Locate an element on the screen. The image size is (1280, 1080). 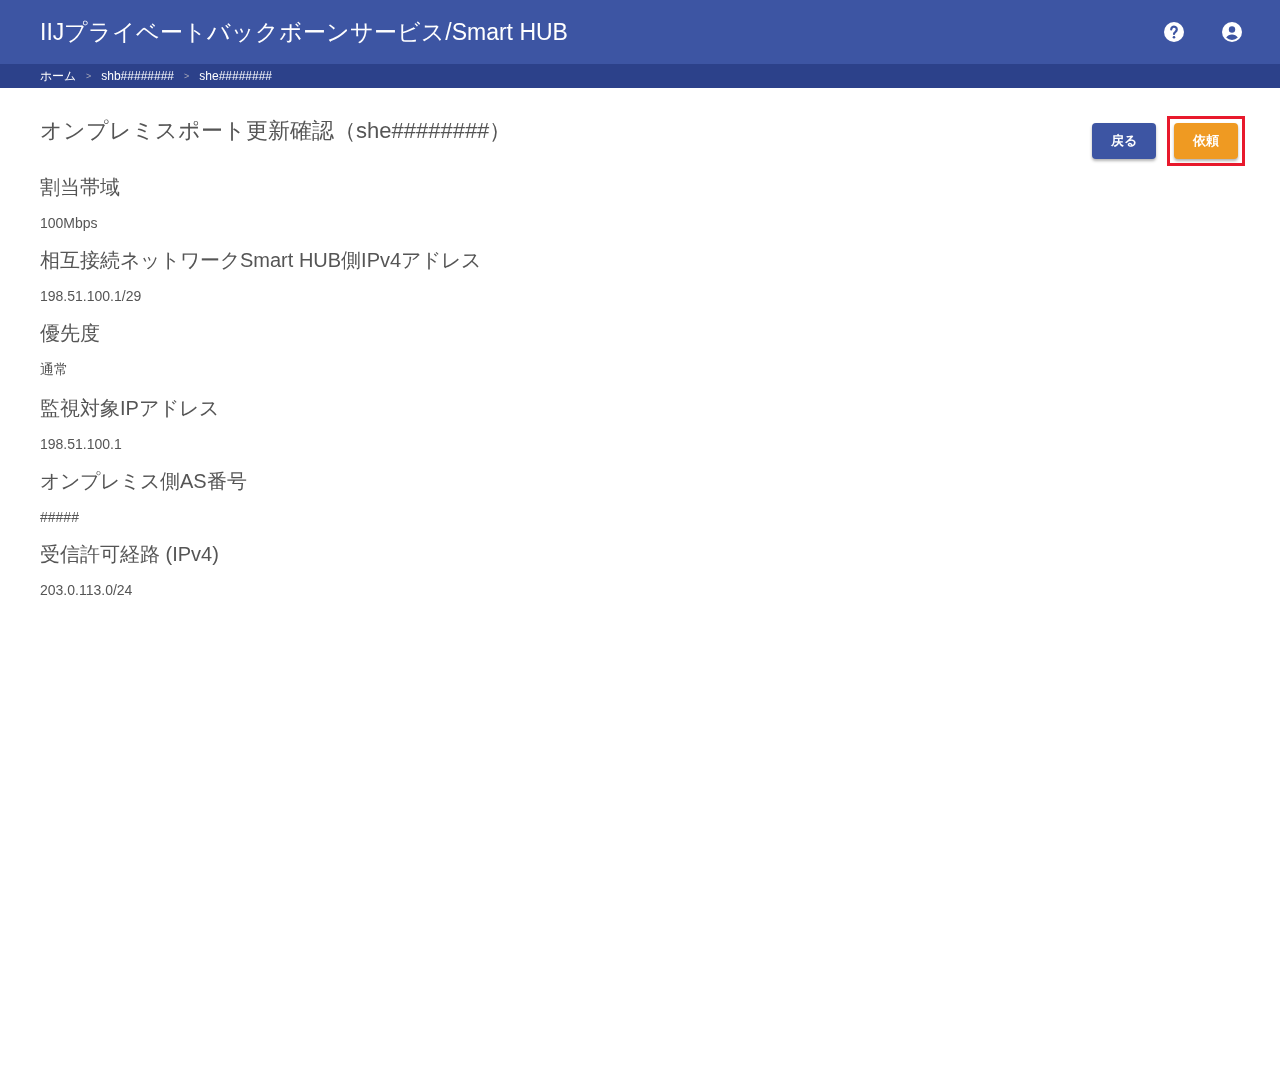
field-value: ##### is located at coordinates (60, 517).